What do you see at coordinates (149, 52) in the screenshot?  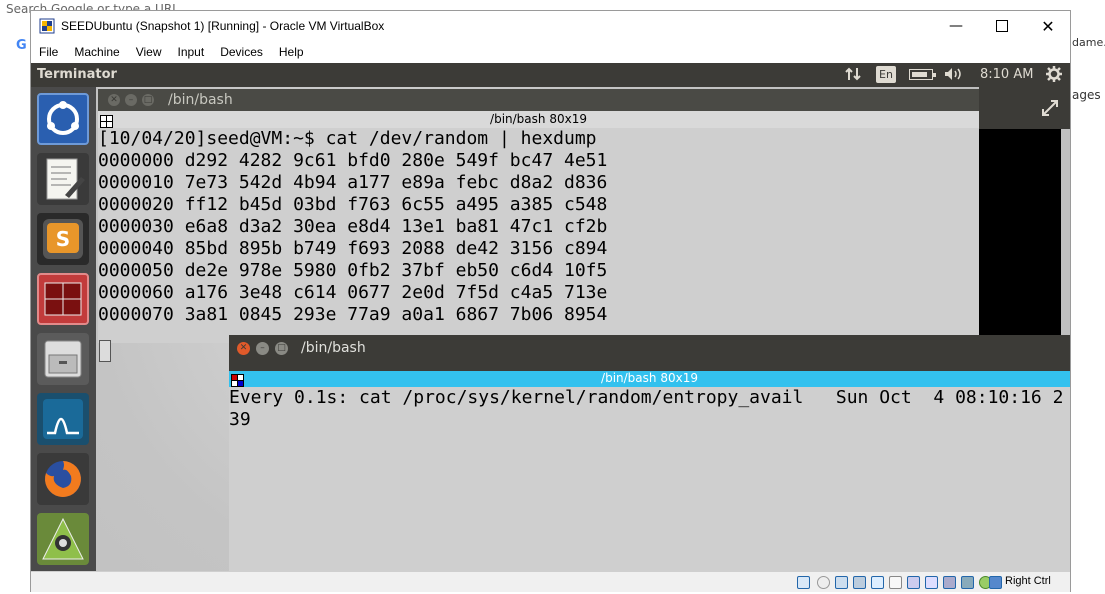 I see `menu-view: View` at bounding box center [149, 52].